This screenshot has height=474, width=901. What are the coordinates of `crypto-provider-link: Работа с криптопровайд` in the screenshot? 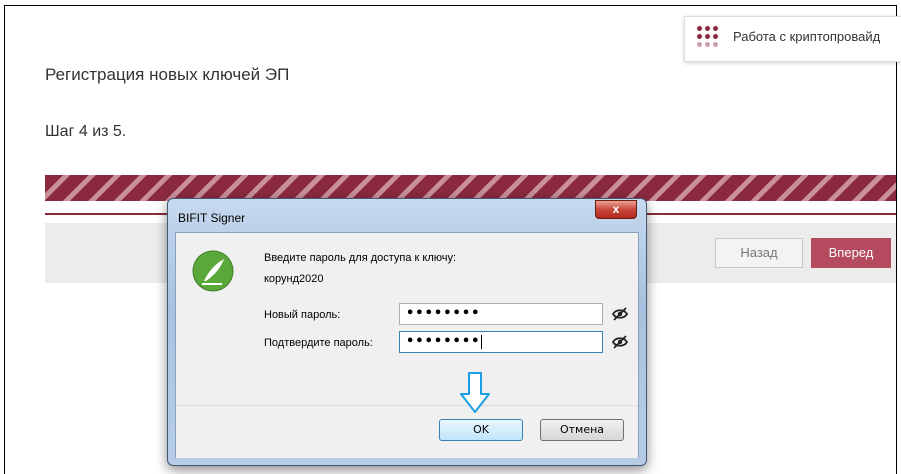 It's located at (792, 39).